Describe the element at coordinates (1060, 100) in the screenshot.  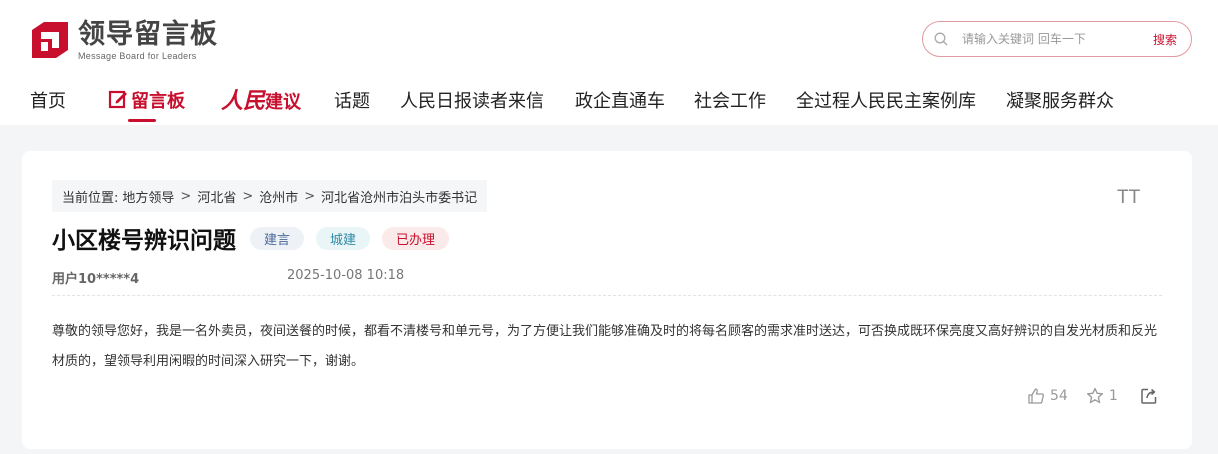
I see `nav-item-serve-masses: 凝聚服务群众` at that location.